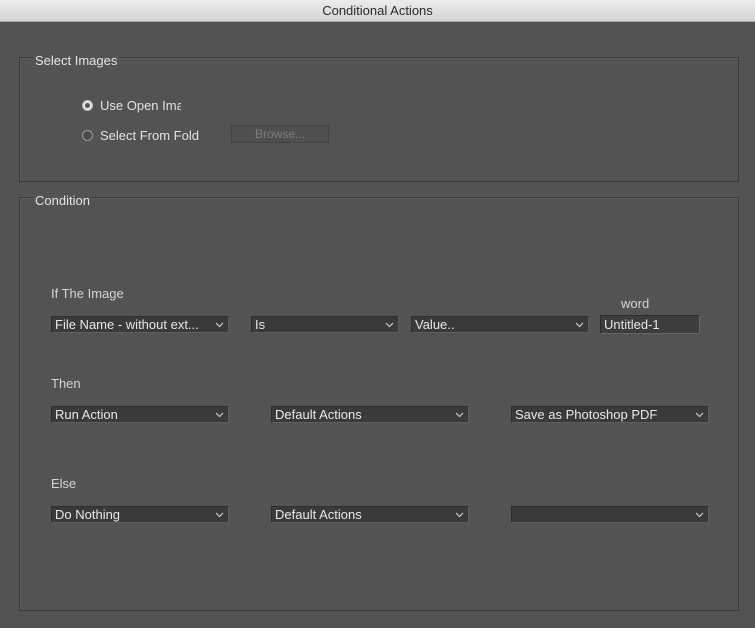  What do you see at coordinates (86, 414) in the screenshot?
I see `then-action-type-value: Run Action` at bounding box center [86, 414].